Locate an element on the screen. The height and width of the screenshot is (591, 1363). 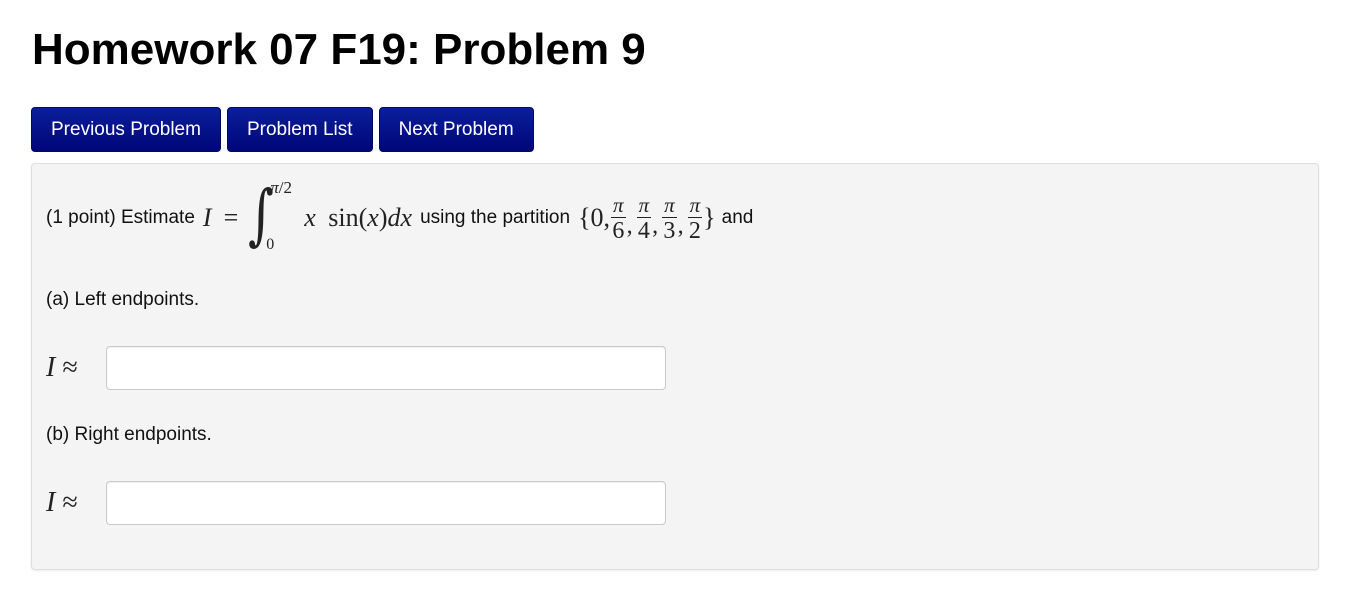
part-a-answer-row: I ≈ is located at coordinates (356, 368).